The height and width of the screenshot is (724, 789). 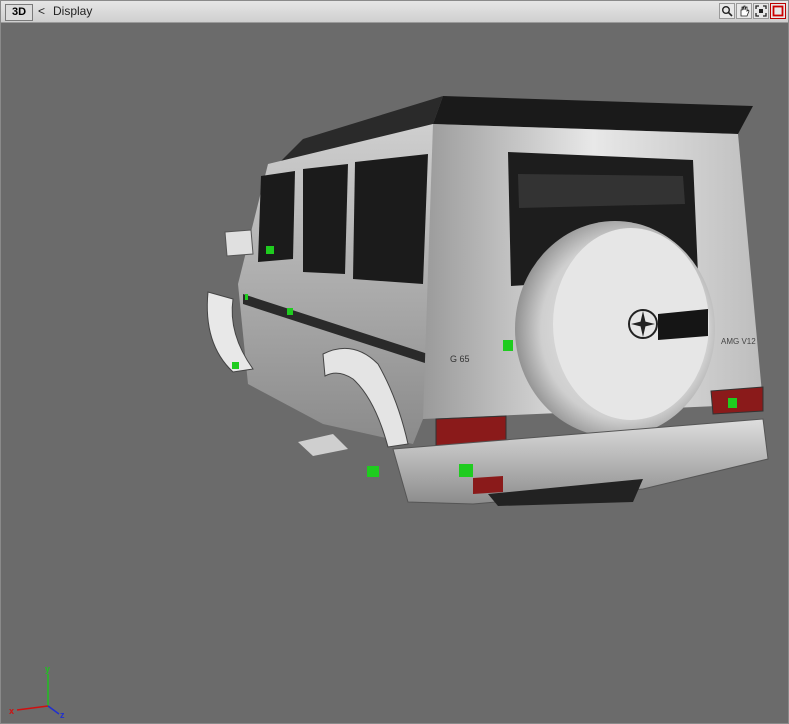 What do you see at coordinates (11, 711) in the screenshot?
I see `axis-x-label: x` at bounding box center [11, 711].